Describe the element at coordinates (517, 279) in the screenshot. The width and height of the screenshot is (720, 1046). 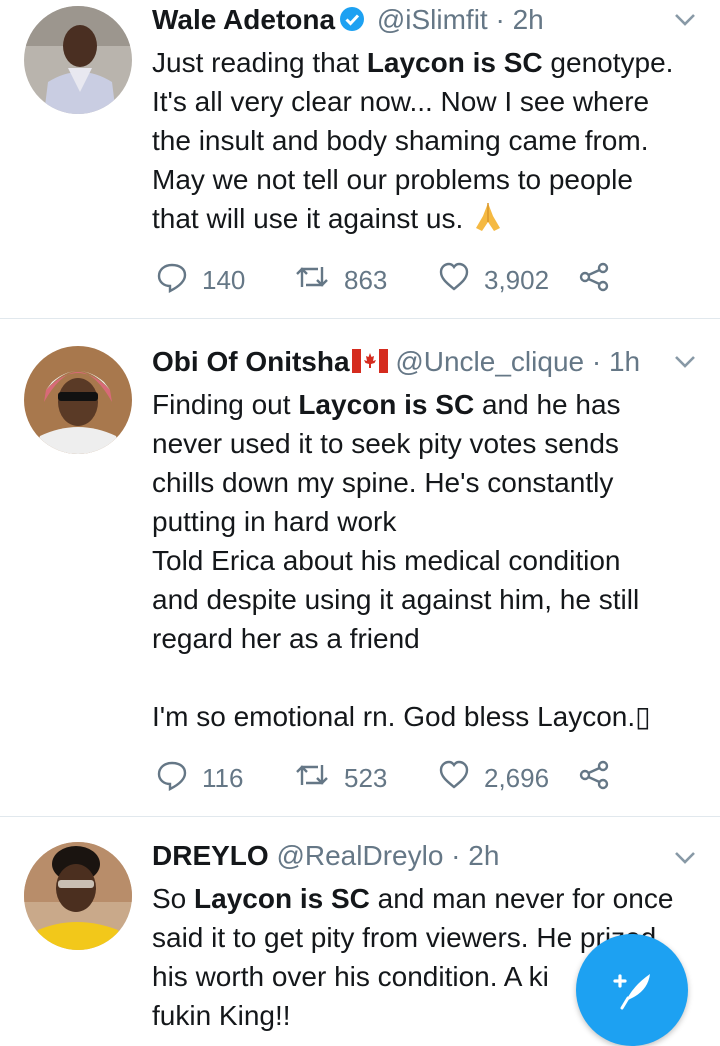
I see `like-count: 3,902` at that location.